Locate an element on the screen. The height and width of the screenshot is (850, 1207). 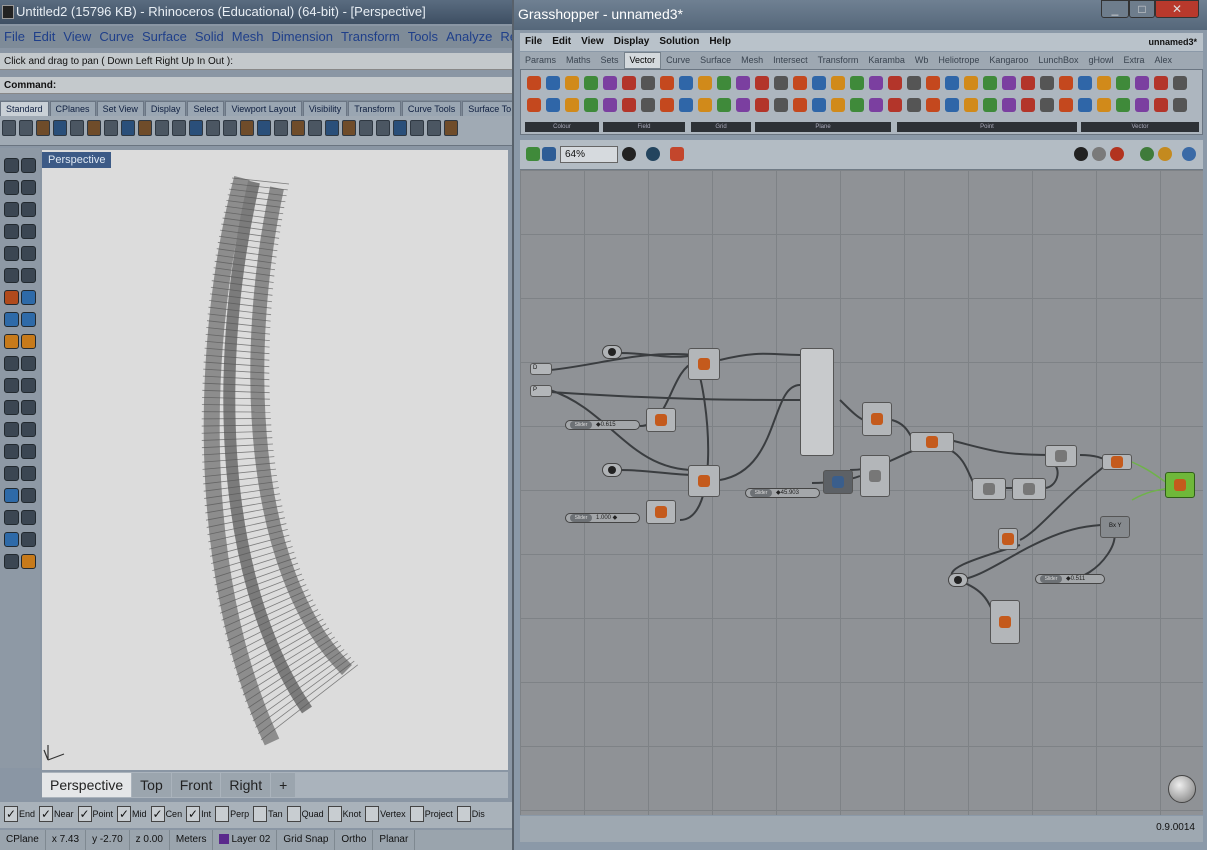
viewport-tab-top: Top is located at coordinates (151, 785).